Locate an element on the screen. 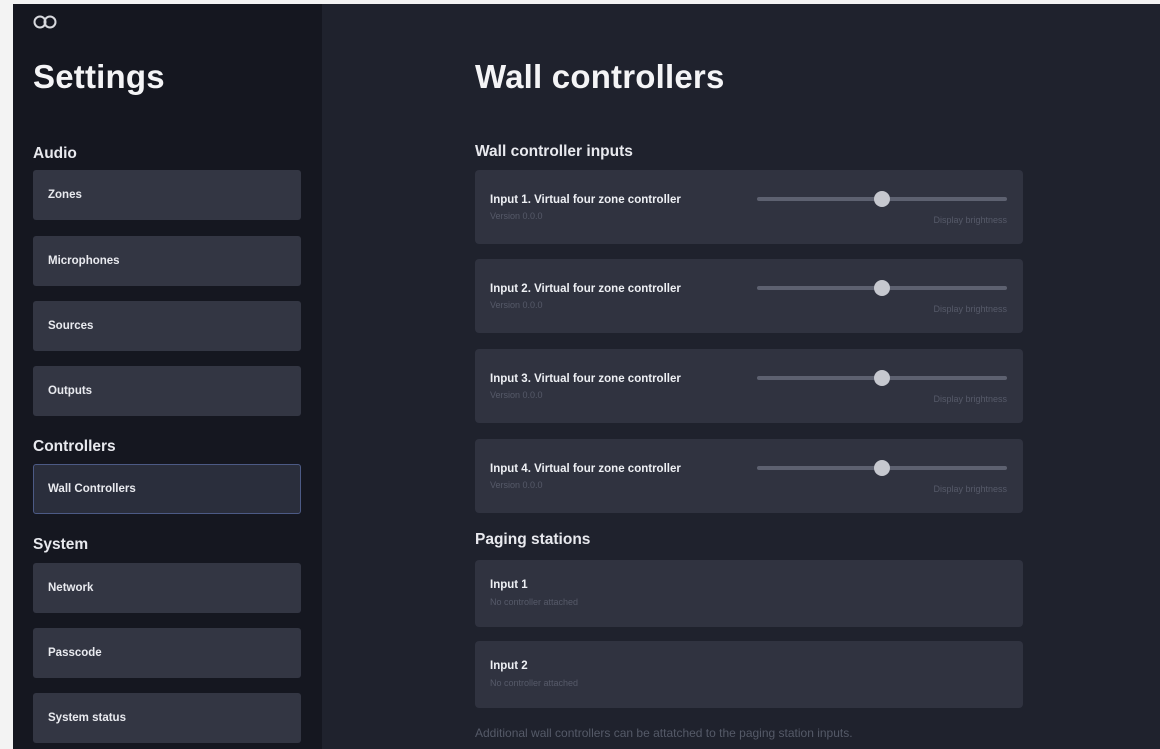 This screenshot has width=1160, height=749. sidebar-item-outputs: Outputs is located at coordinates (167, 391).